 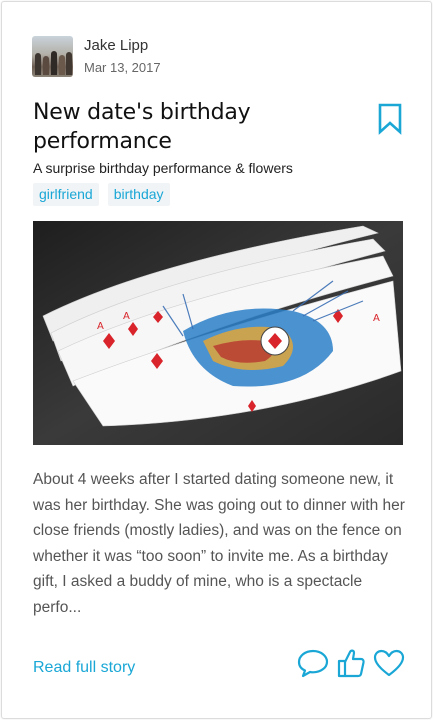 I want to click on action-bar, so click(x=351, y=663).